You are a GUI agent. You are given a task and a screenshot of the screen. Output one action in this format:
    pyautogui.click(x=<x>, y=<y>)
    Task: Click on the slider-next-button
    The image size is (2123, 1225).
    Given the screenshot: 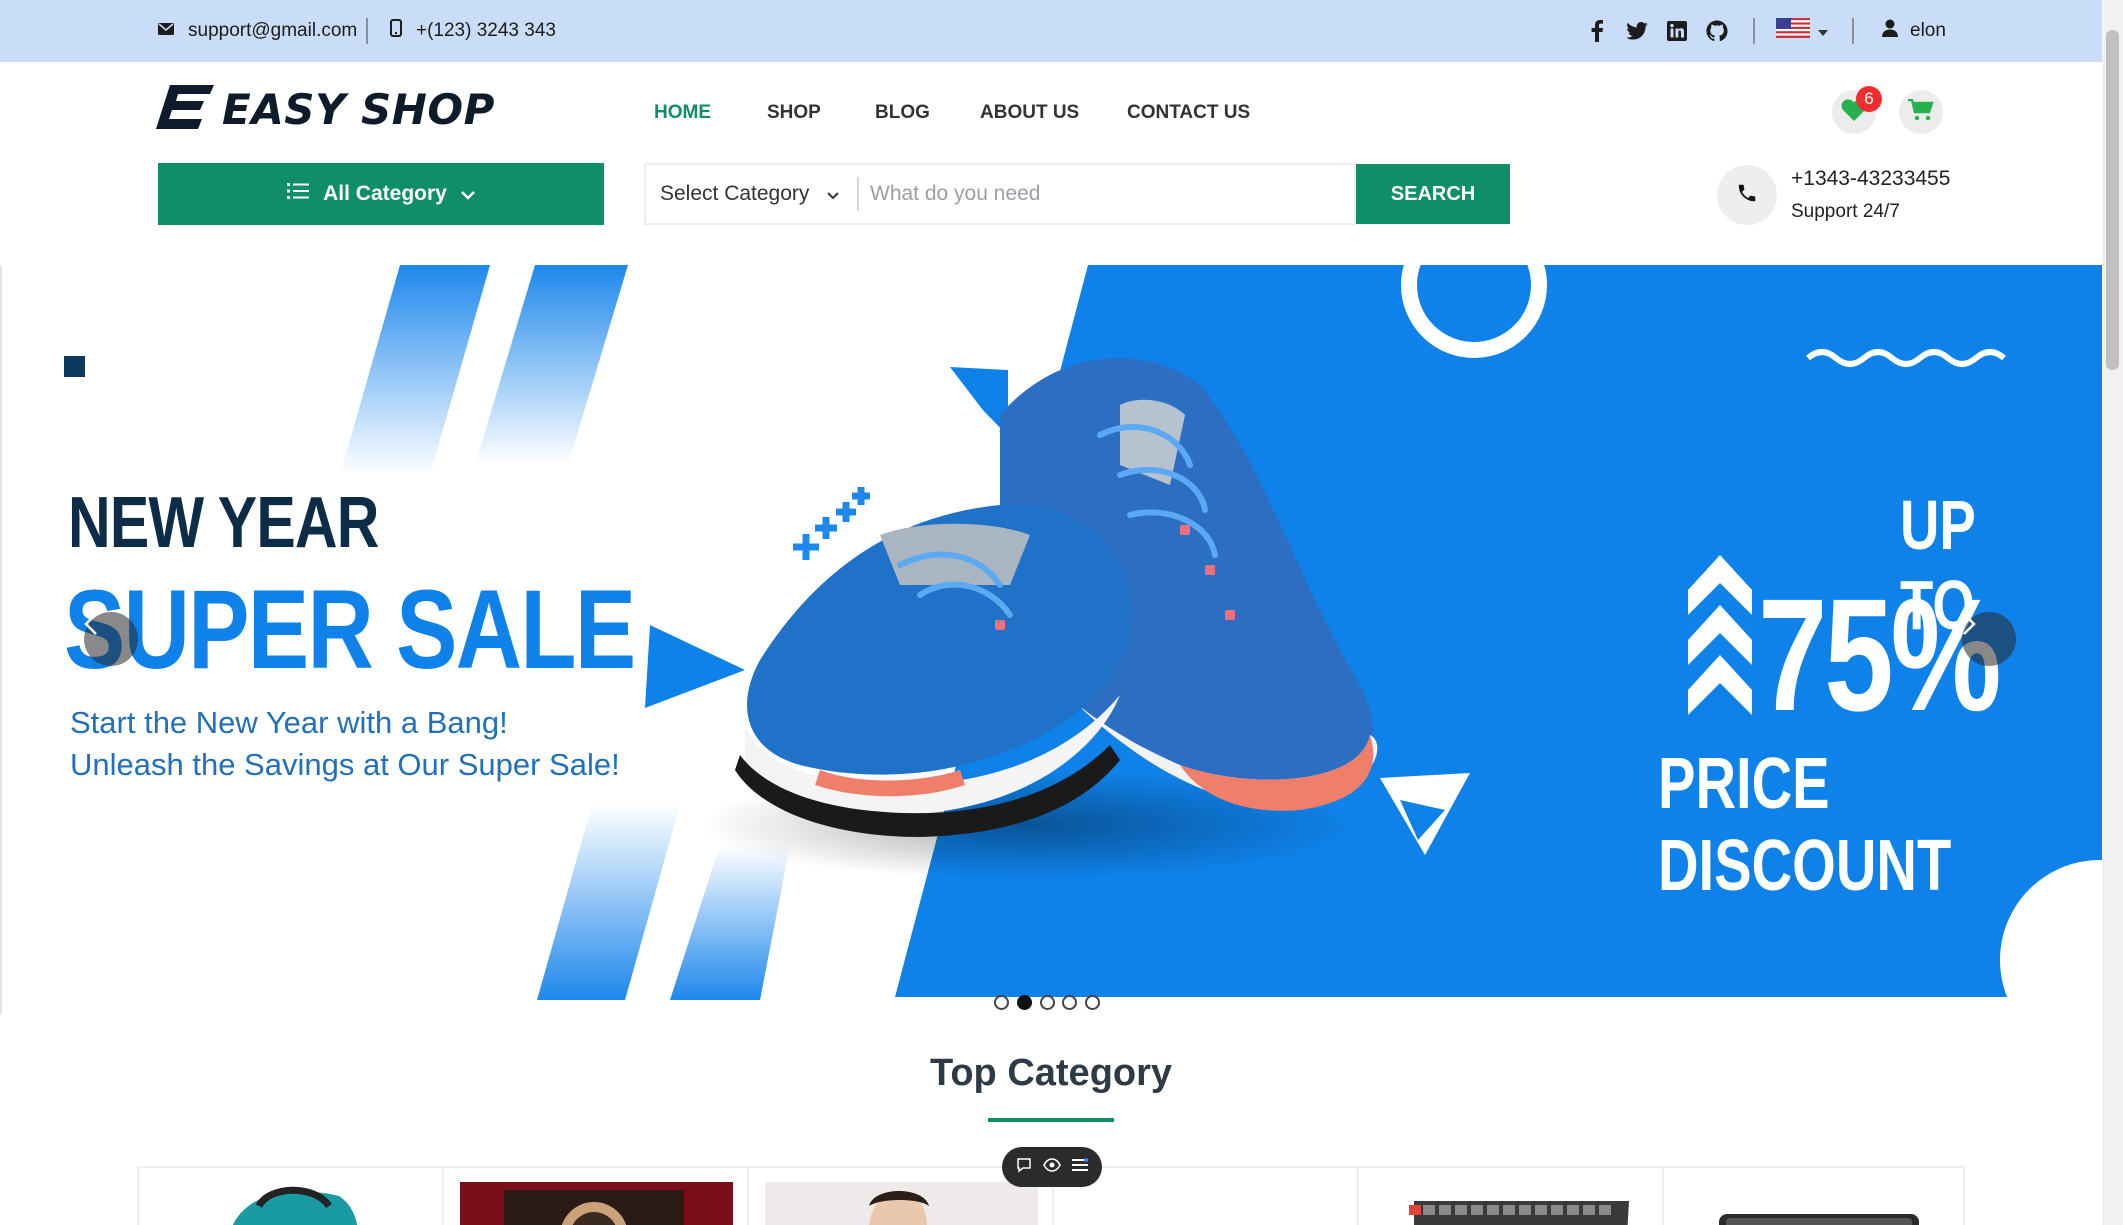 What is the action you would take?
    pyautogui.click(x=1989, y=639)
    